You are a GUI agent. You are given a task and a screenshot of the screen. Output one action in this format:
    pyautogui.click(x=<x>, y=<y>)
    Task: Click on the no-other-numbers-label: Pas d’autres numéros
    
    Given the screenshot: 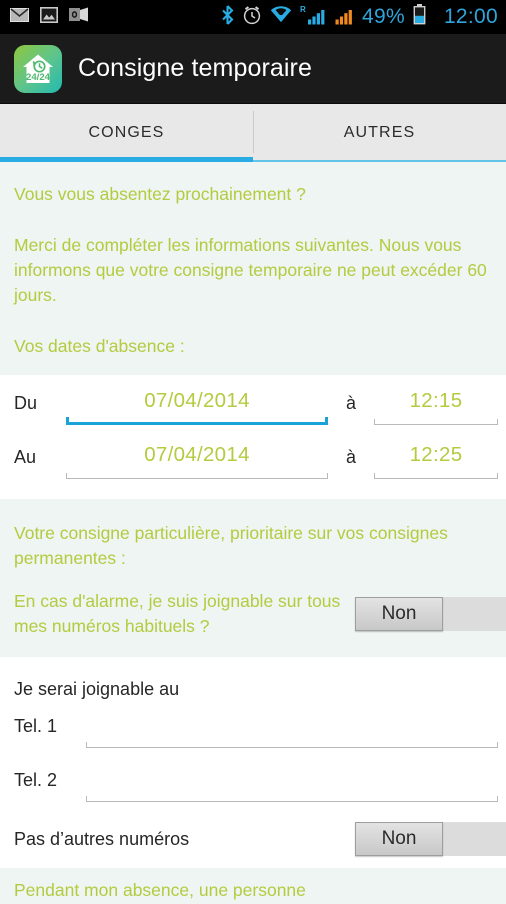 What is the action you would take?
    pyautogui.click(x=102, y=838)
    